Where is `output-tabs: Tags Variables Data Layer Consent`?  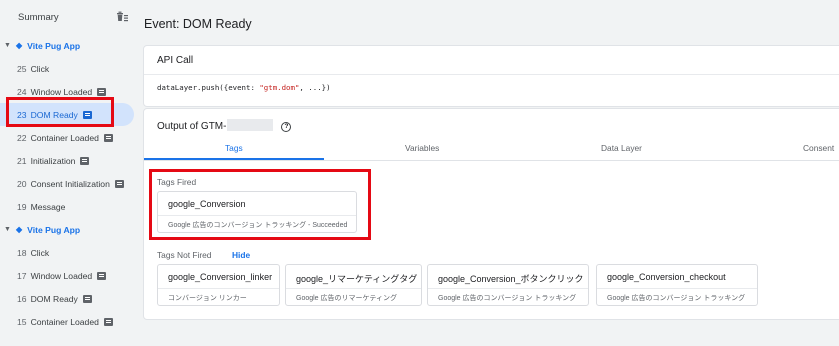
output-tabs: Tags Variables Data Layer Consent is located at coordinates (491, 150).